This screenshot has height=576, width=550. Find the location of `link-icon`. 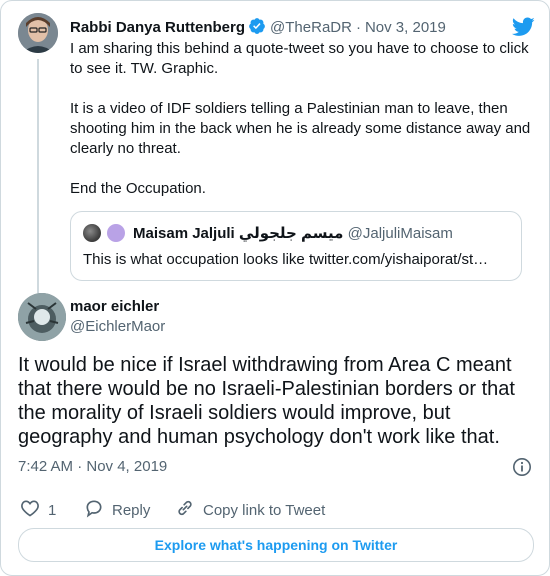

link-icon is located at coordinates (189, 511).